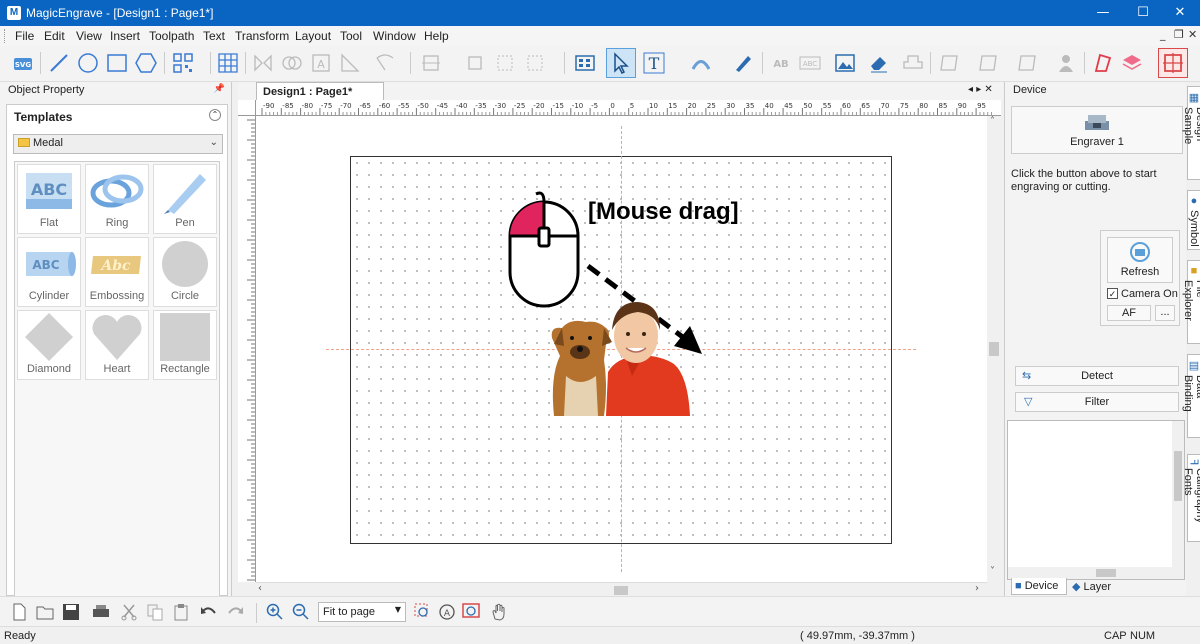 This screenshot has height=644, width=1200. Describe the element at coordinates (1191, 498) in the screenshot. I see `tab-calligraphy-fonts: ꟻ Calligraphy Fonts` at that location.